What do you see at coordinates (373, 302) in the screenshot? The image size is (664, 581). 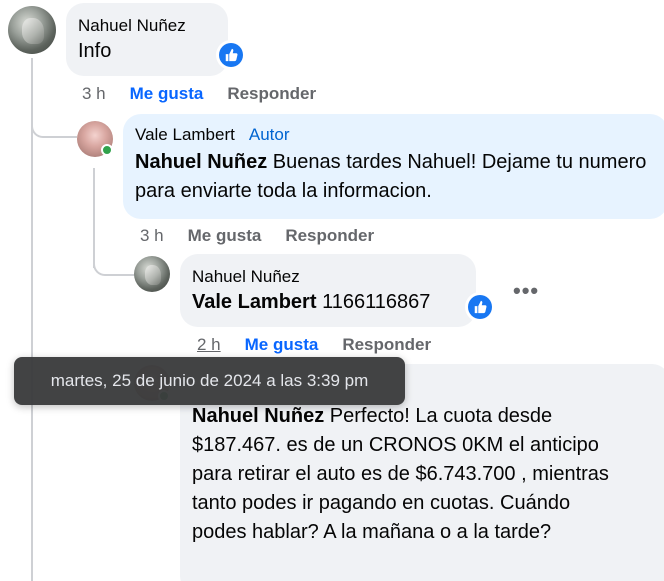 I see `comment-body: 1166116867` at bounding box center [373, 302].